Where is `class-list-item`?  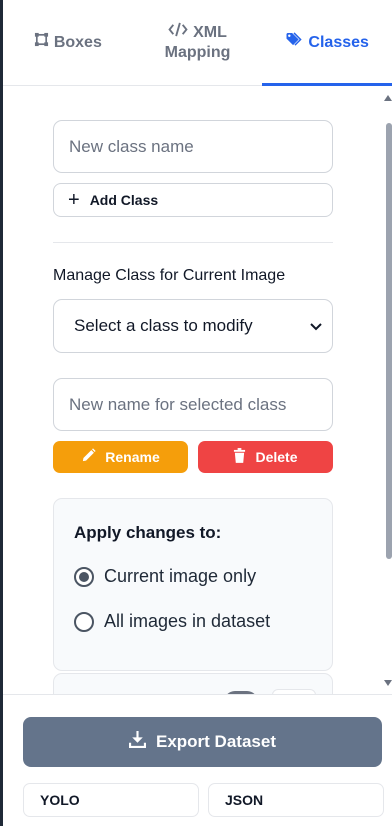 class-list-item is located at coordinates (193, 683).